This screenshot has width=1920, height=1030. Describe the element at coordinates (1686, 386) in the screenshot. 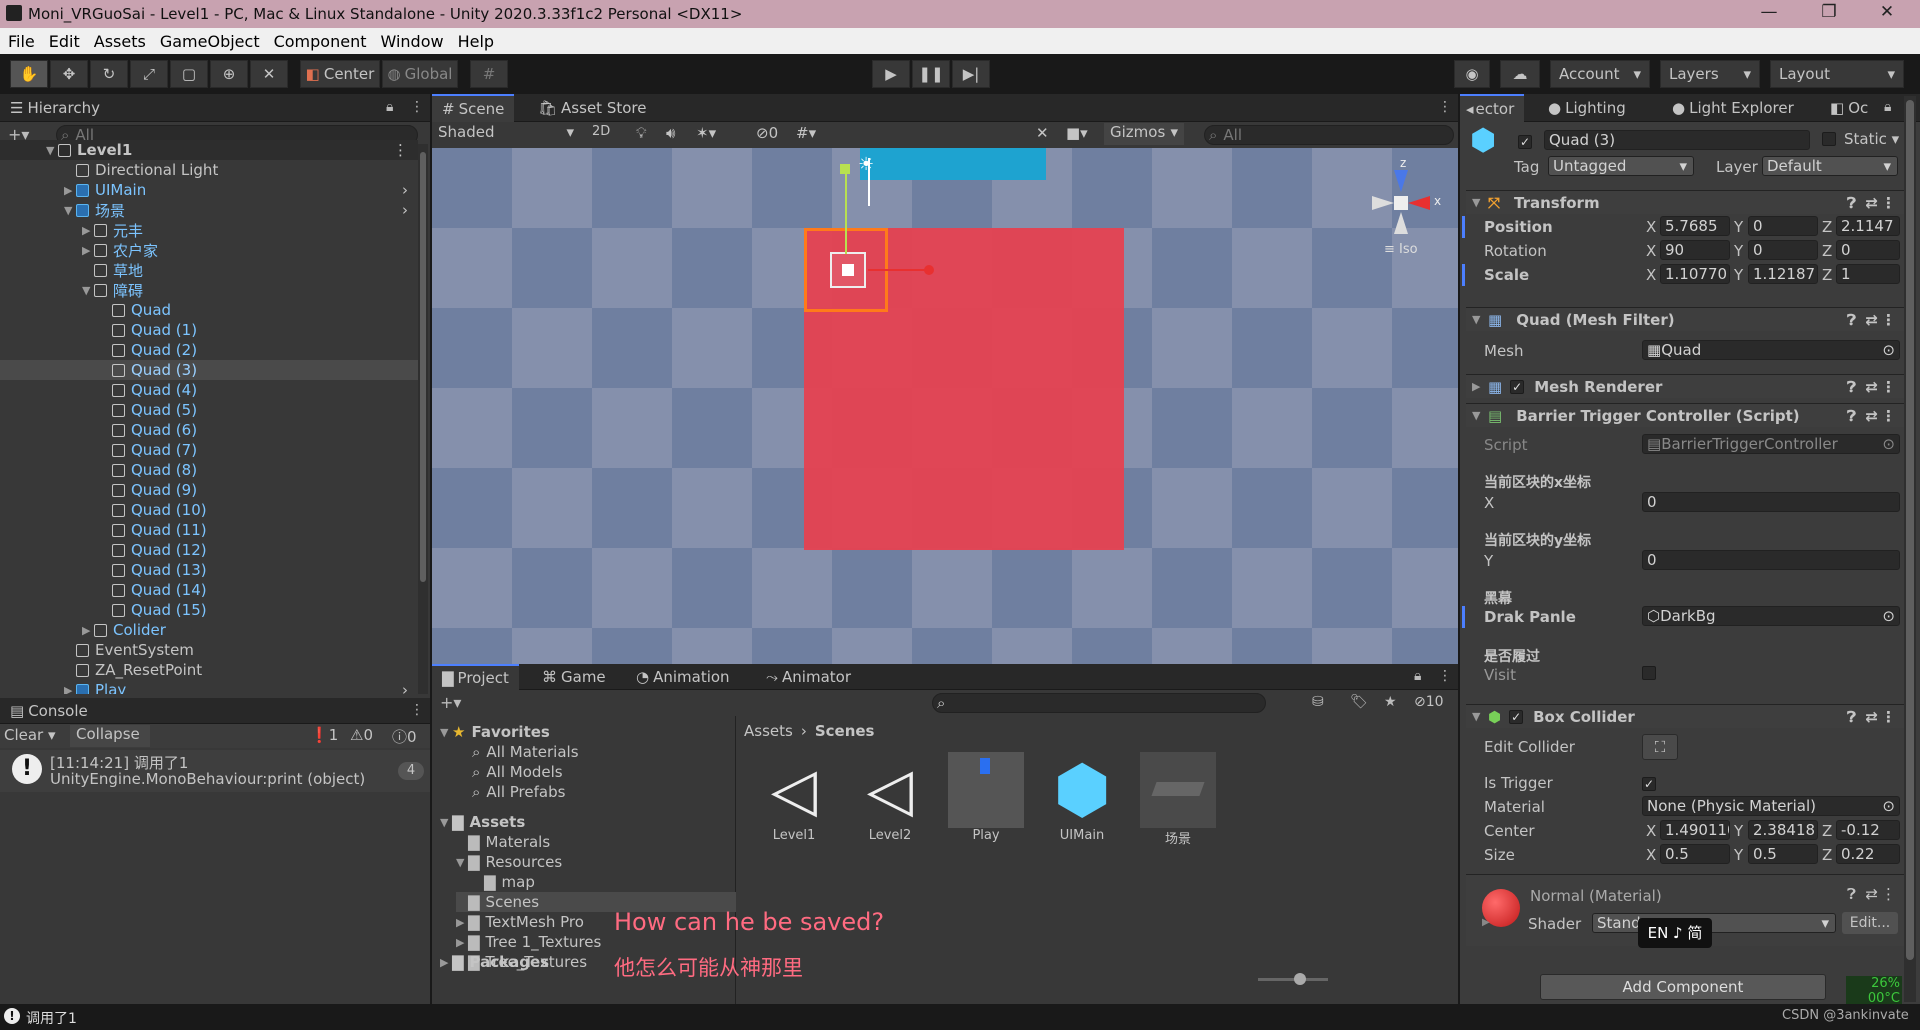

I see `mesh-renderer-header: ▶ ▦ ✓ Mesh Renderer ❓︎ ⇄ ⋮` at that location.